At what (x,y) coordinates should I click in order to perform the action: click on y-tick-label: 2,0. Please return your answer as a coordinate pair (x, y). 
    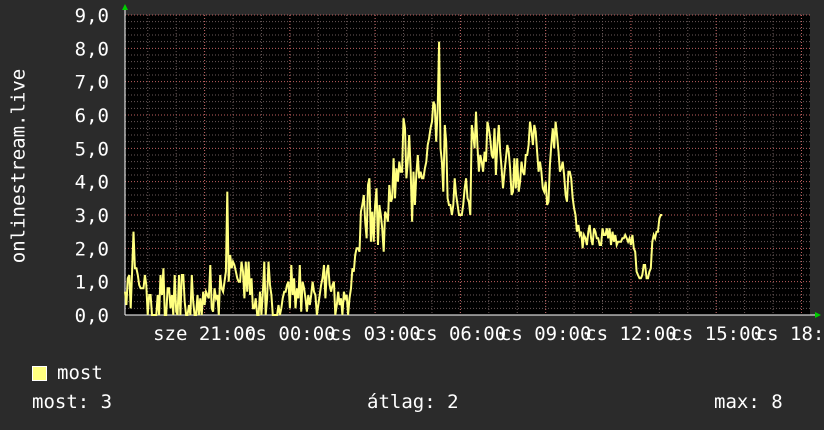
    Looking at the image, I should click on (92, 249).